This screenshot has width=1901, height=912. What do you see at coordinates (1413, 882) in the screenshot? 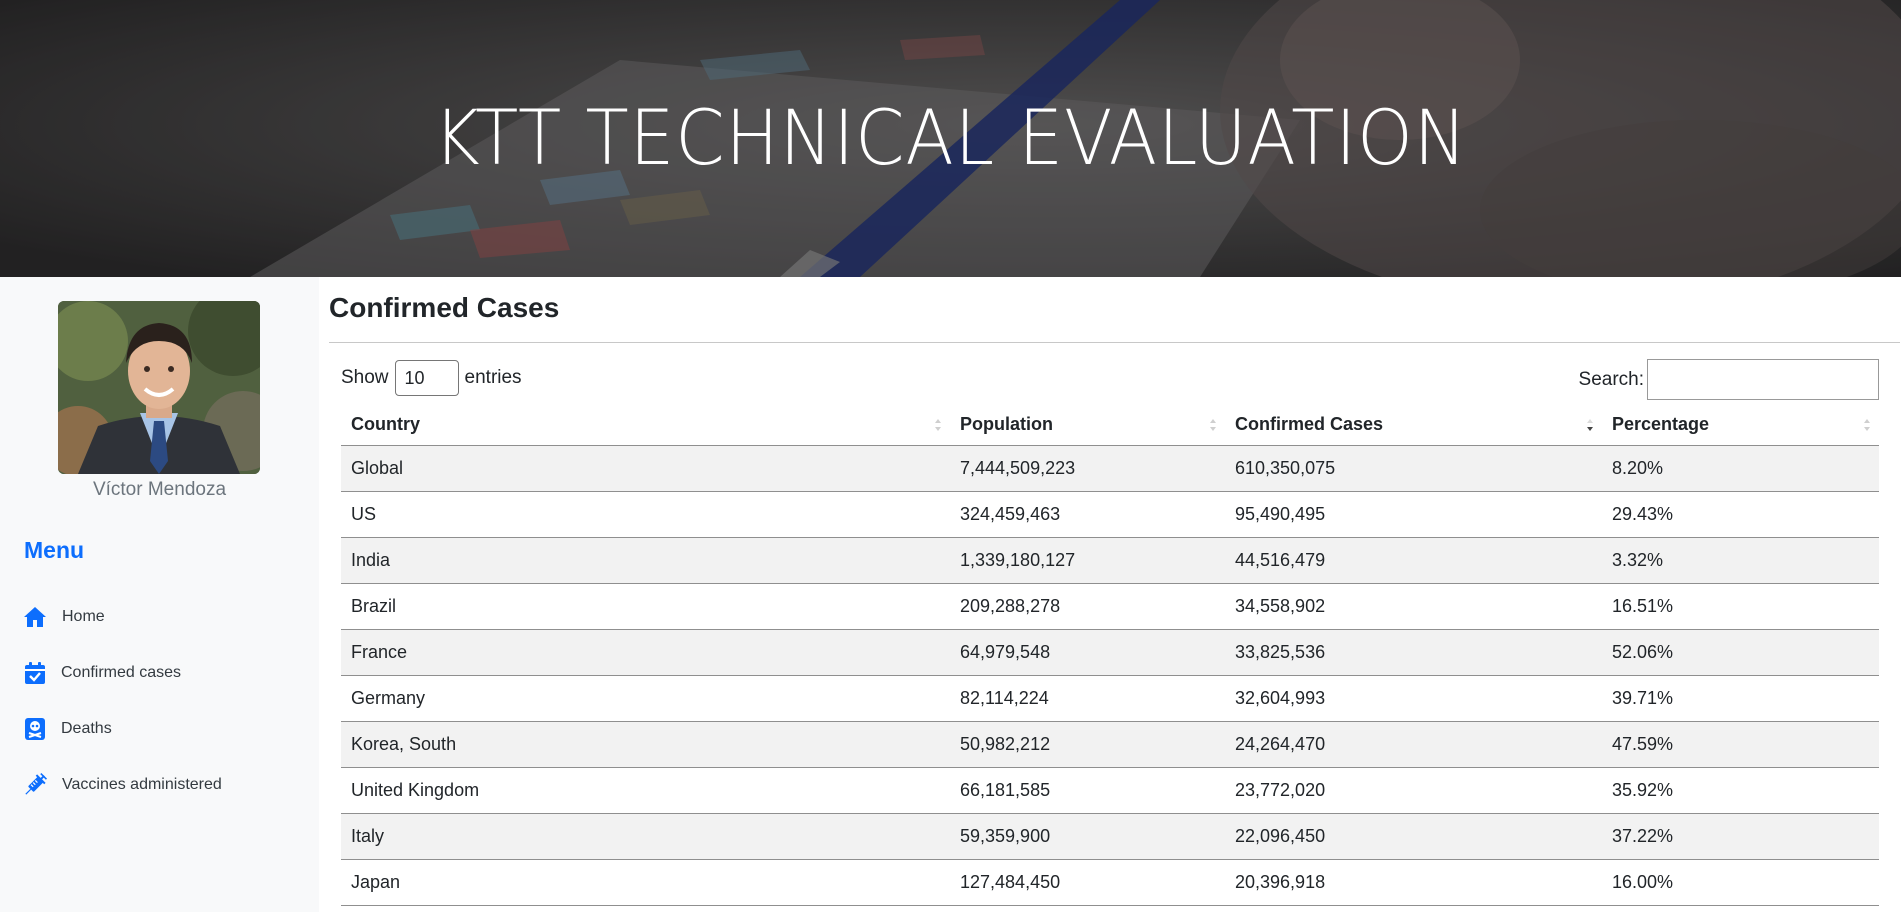
I see `cell-confirmed-cases: 20,396,918` at bounding box center [1413, 882].